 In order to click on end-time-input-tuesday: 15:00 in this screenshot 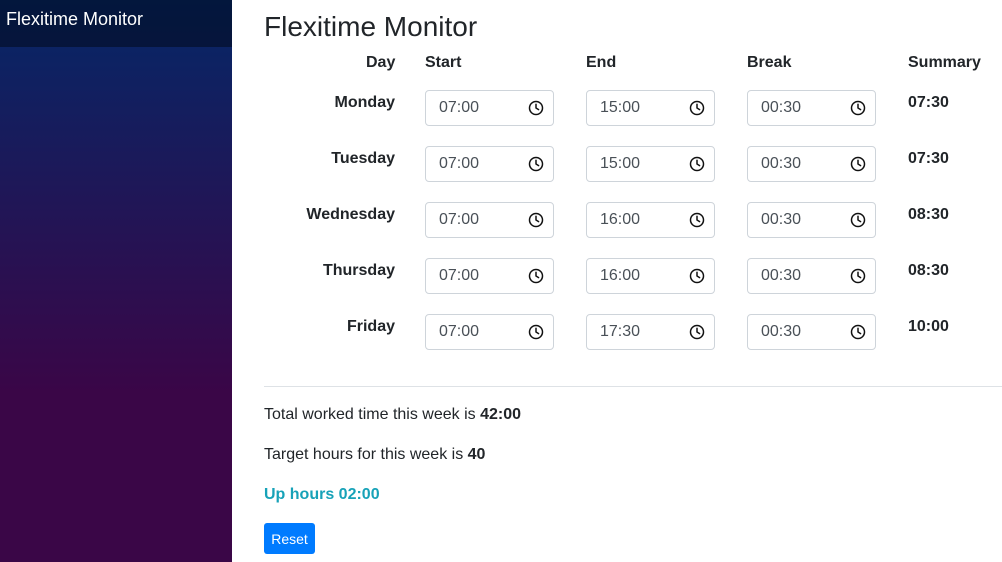, I will do `click(650, 164)`.